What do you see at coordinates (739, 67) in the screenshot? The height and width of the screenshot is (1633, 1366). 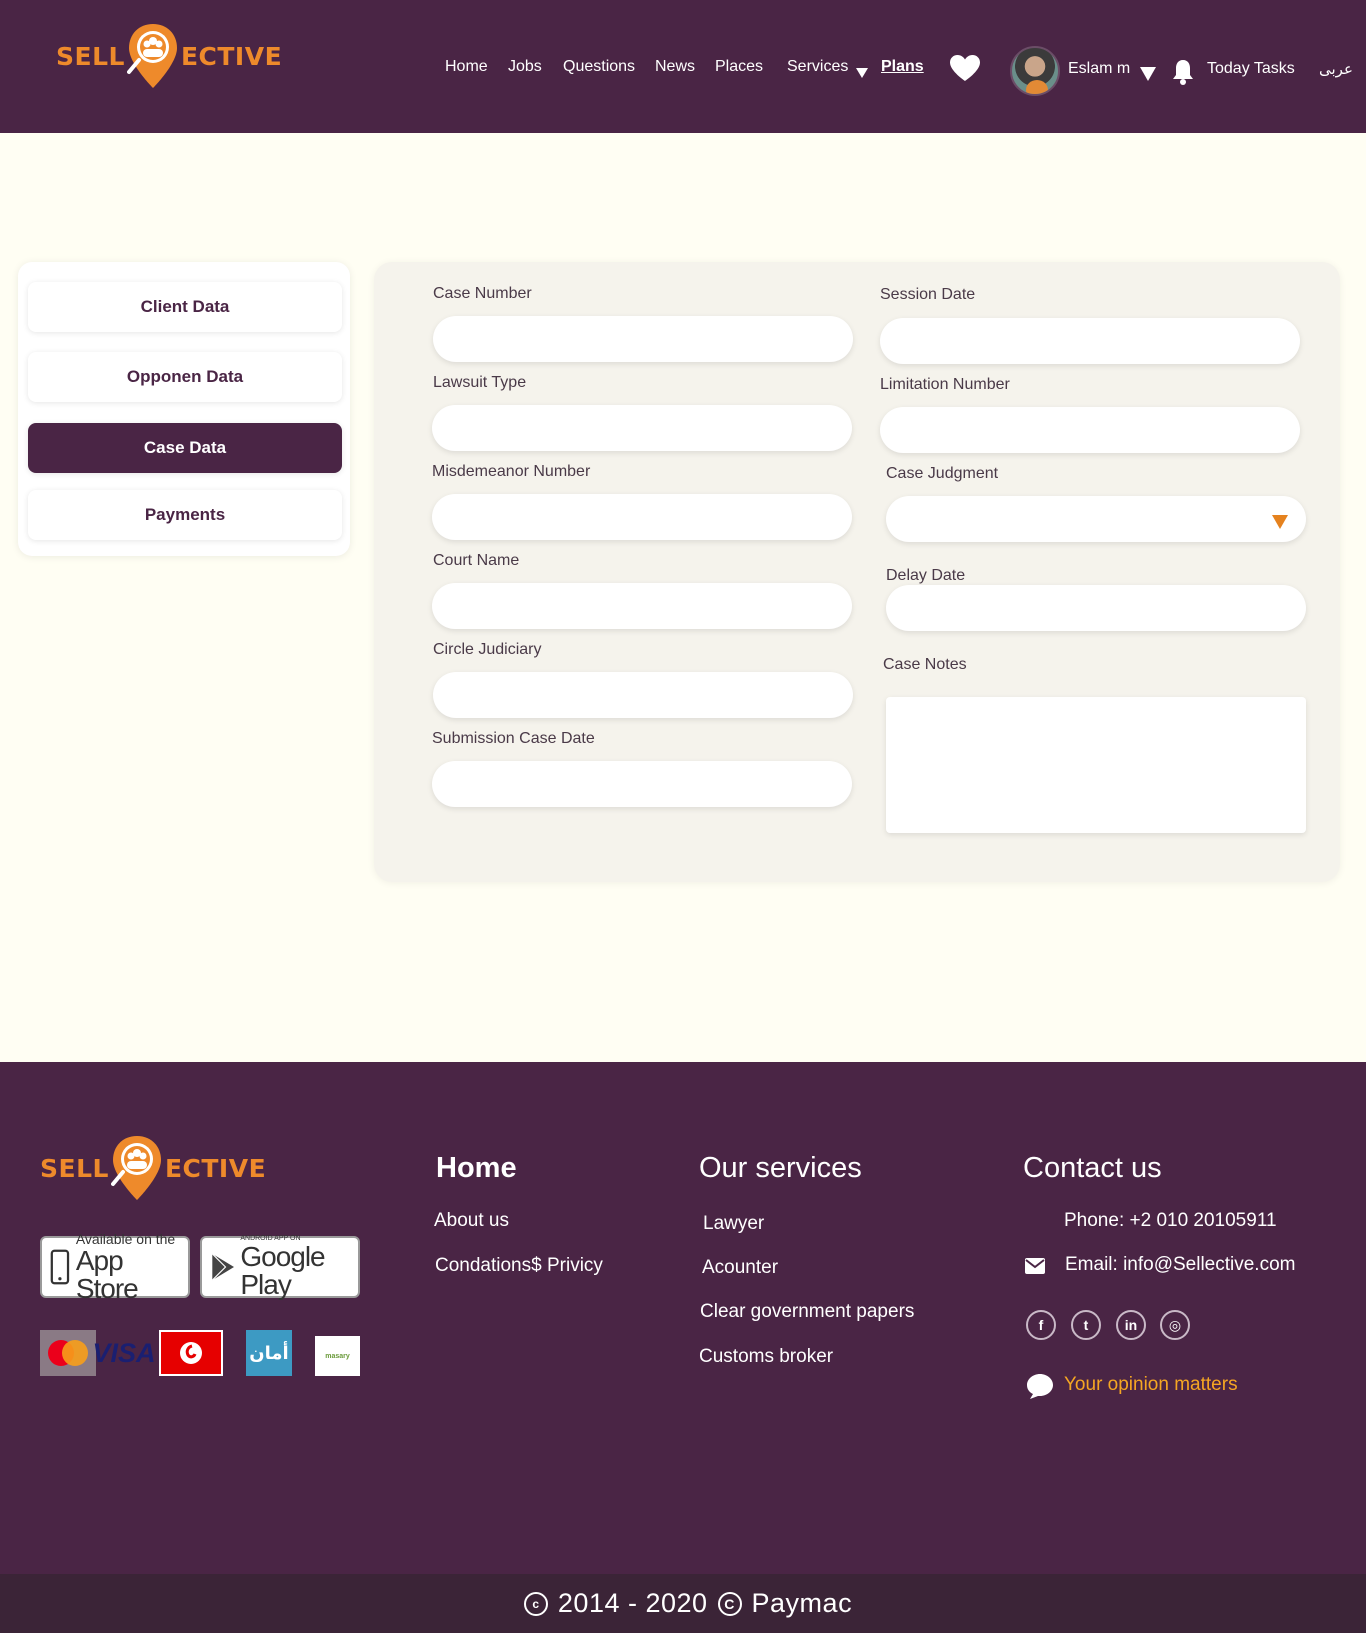 I see `nav-places: Places` at bounding box center [739, 67].